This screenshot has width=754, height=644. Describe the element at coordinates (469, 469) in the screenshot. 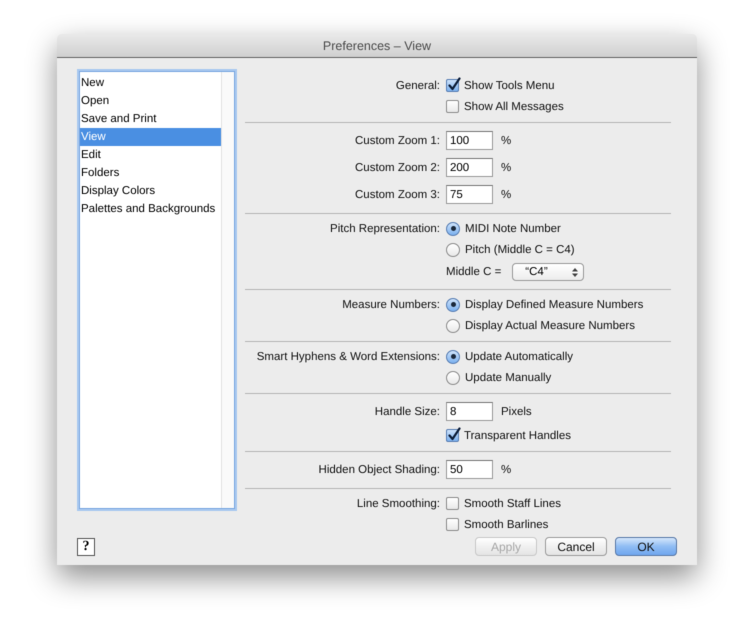

I see `input-field: 50` at that location.